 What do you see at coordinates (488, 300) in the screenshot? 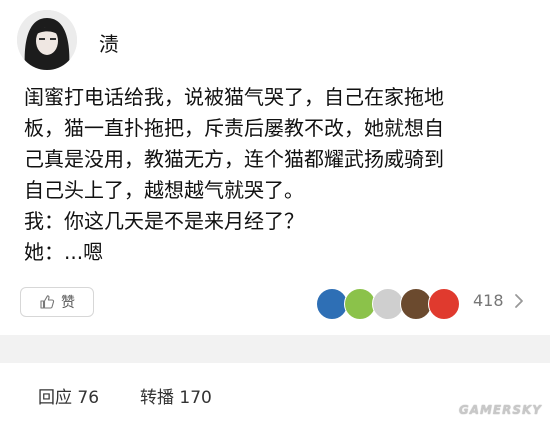
I see `like-count: 418` at bounding box center [488, 300].